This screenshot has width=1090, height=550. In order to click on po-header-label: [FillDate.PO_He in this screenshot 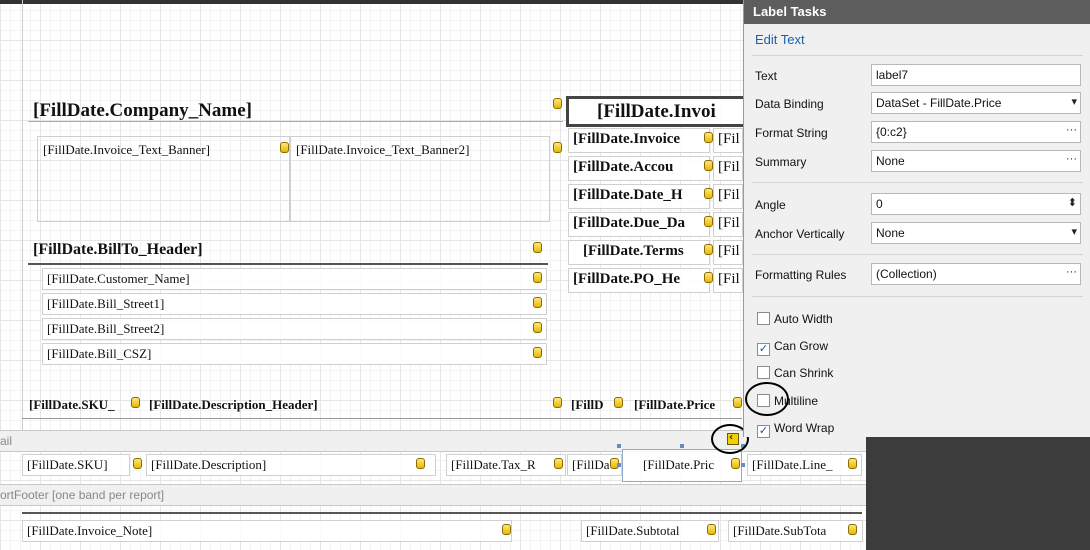, I will do `click(639, 280)`.